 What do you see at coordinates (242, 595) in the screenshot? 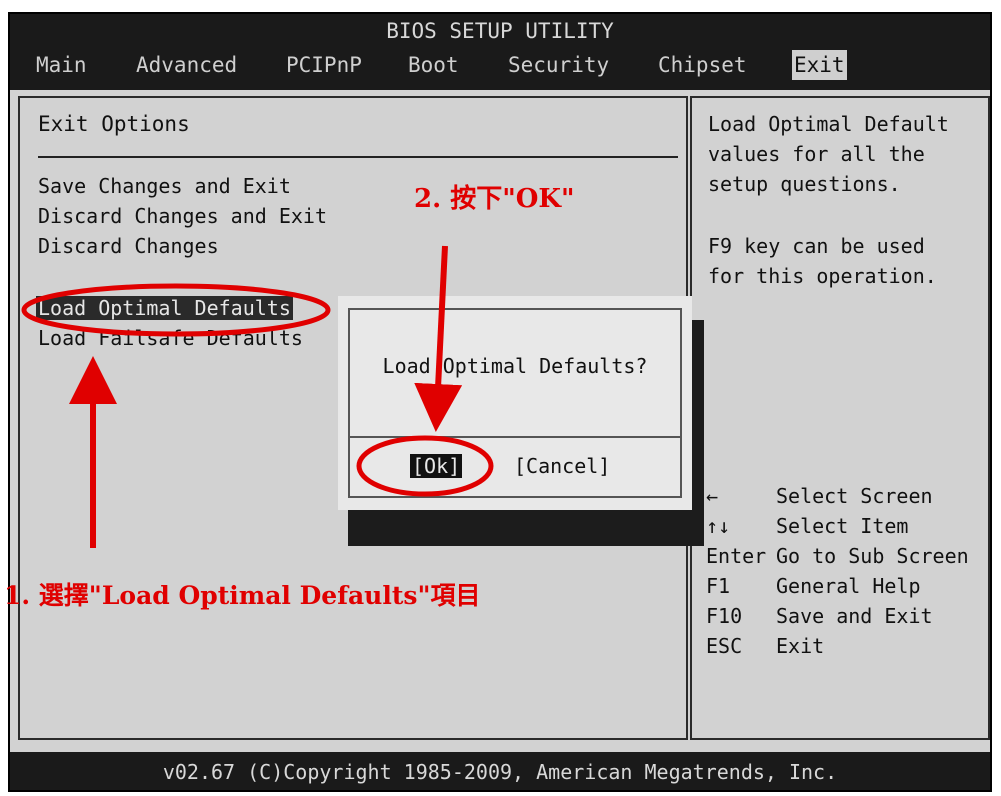
I see `annotation-step1: 1. 選擇"Load Optimal Defaults"項目` at bounding box center [242, 595].